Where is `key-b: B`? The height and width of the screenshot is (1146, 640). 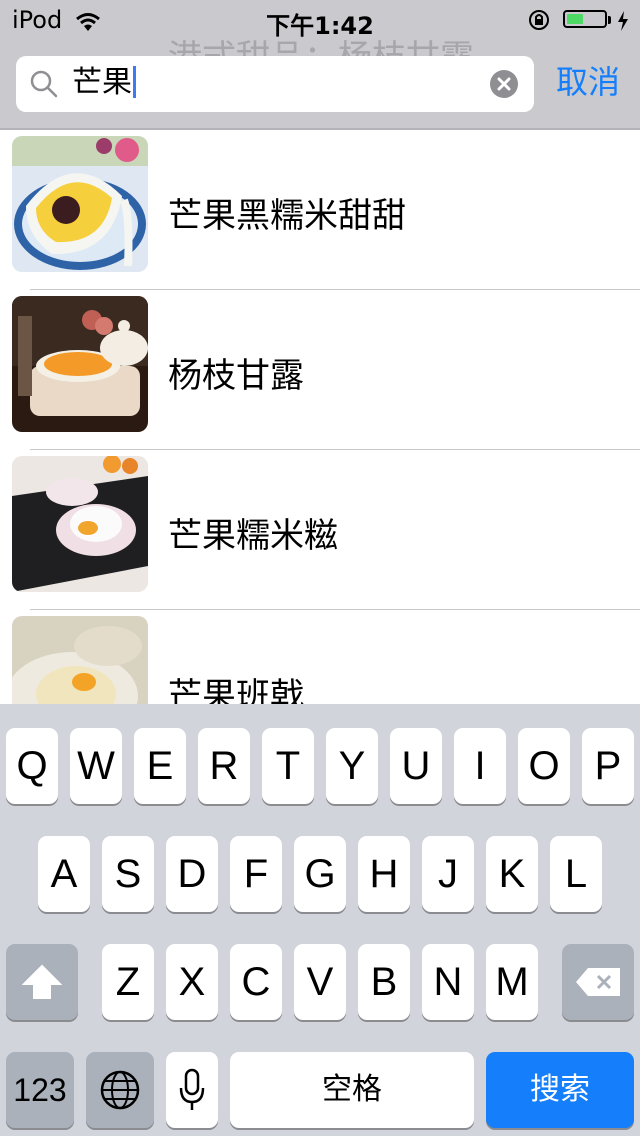
key-b: B is located at coordinates (384, 982).